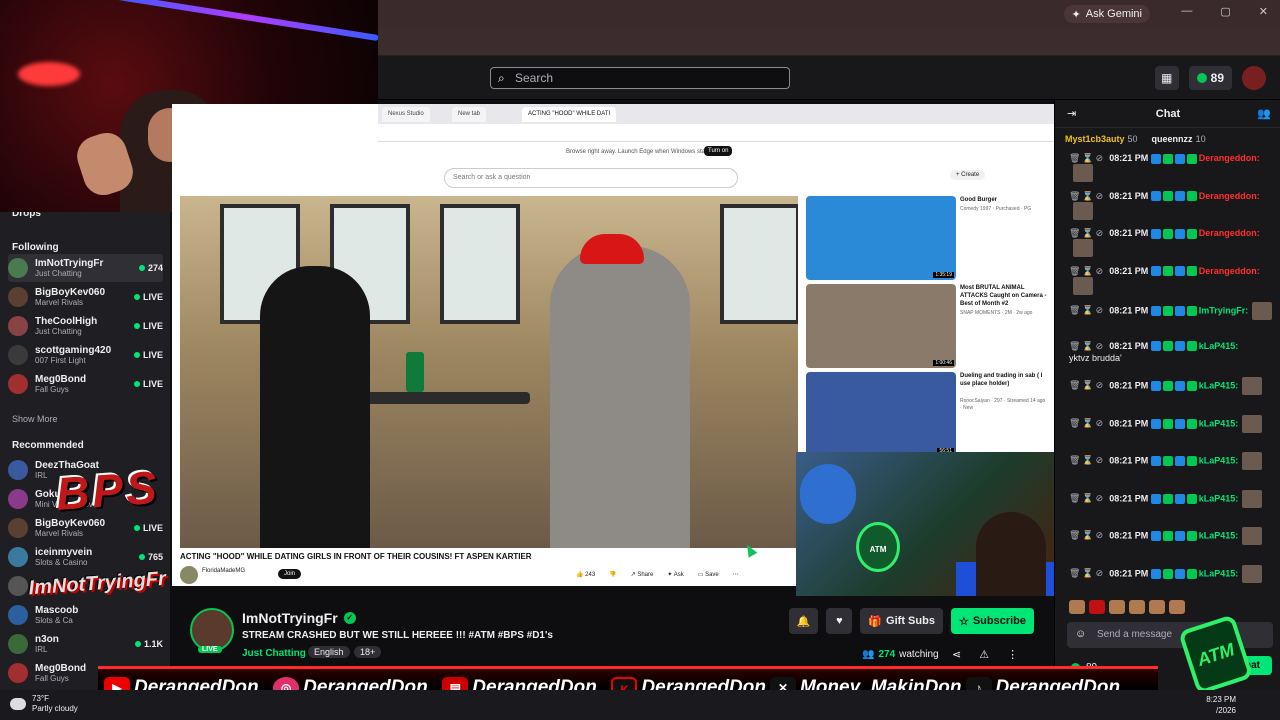 The width and height of the screenshot is (1280, 720). I want to click on youtube-create-button: + Create, so click(968, 175).